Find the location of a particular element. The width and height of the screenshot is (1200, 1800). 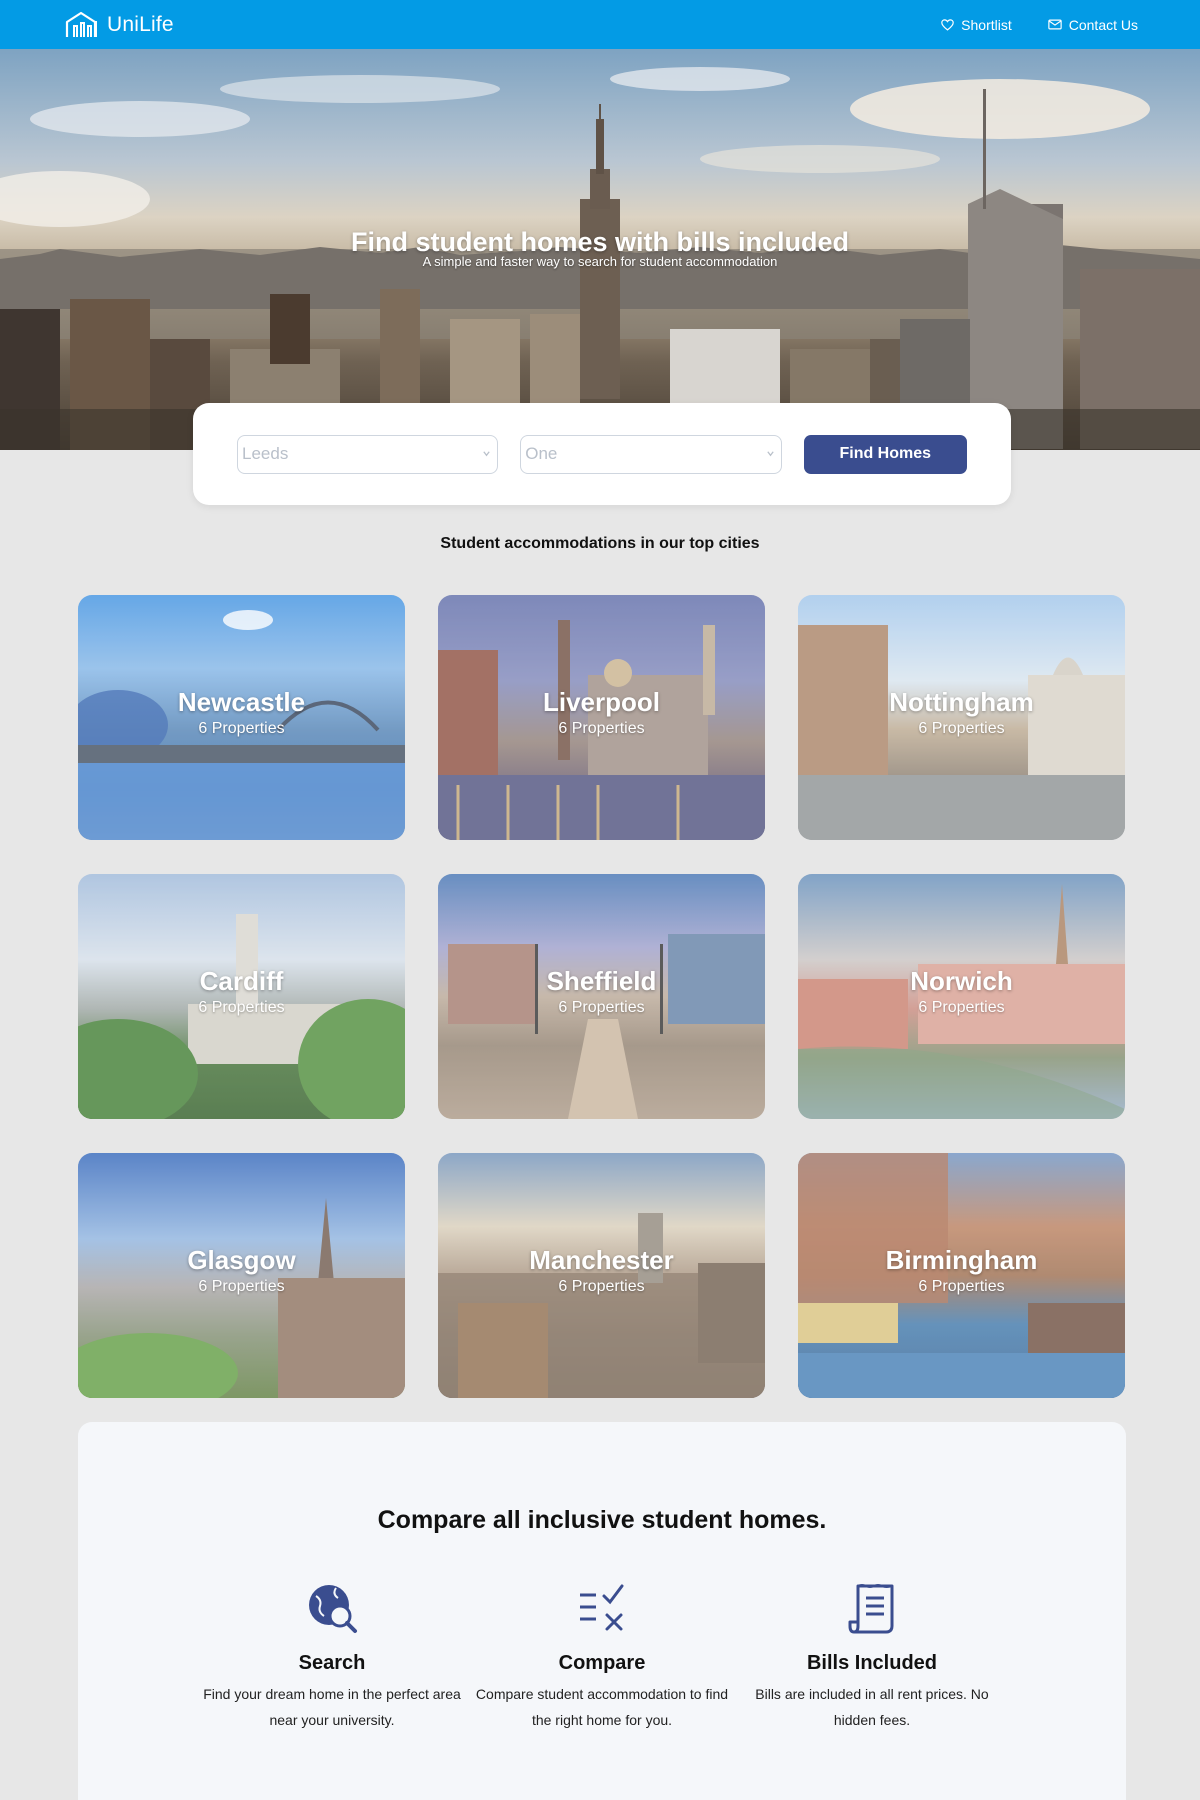

globe-search-icon is located at coordinates (333, 1609).